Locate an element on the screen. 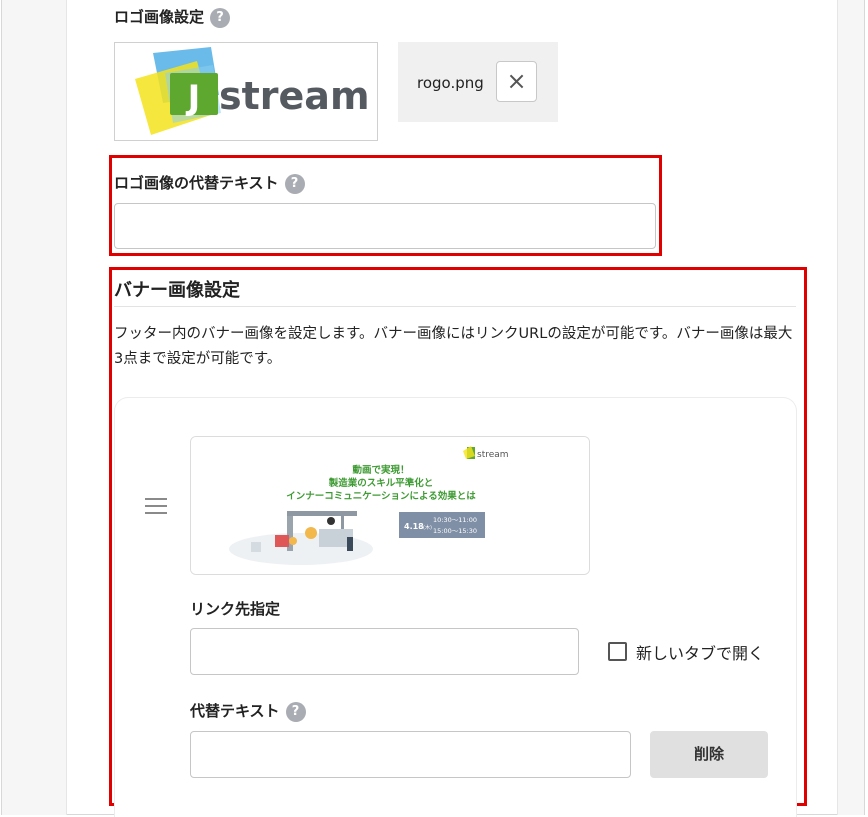 This screenshot has width=868, height=817. link-label: リンク先指定 is located at coordinates (235, 609).